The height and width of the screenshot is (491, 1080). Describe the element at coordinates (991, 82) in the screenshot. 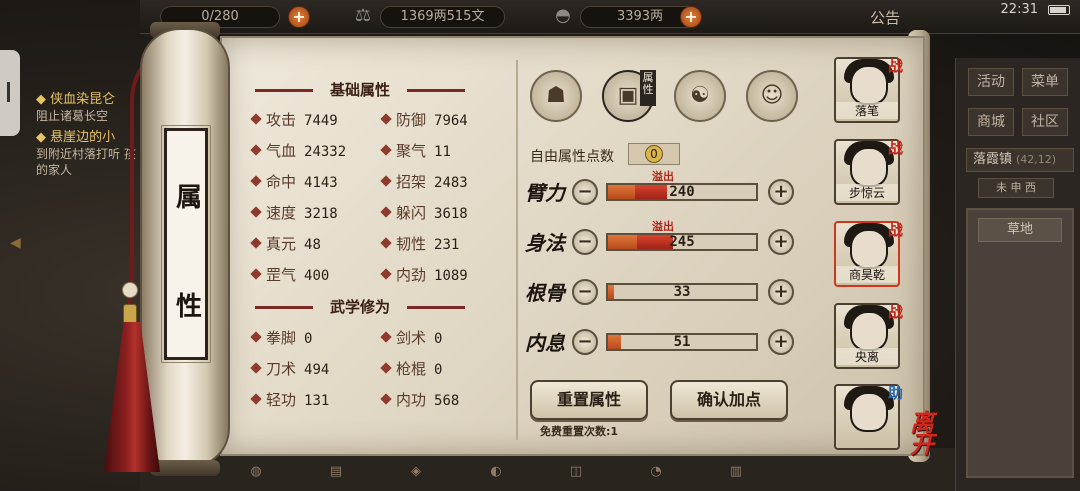

I see `activity-button: 活动` at that location.